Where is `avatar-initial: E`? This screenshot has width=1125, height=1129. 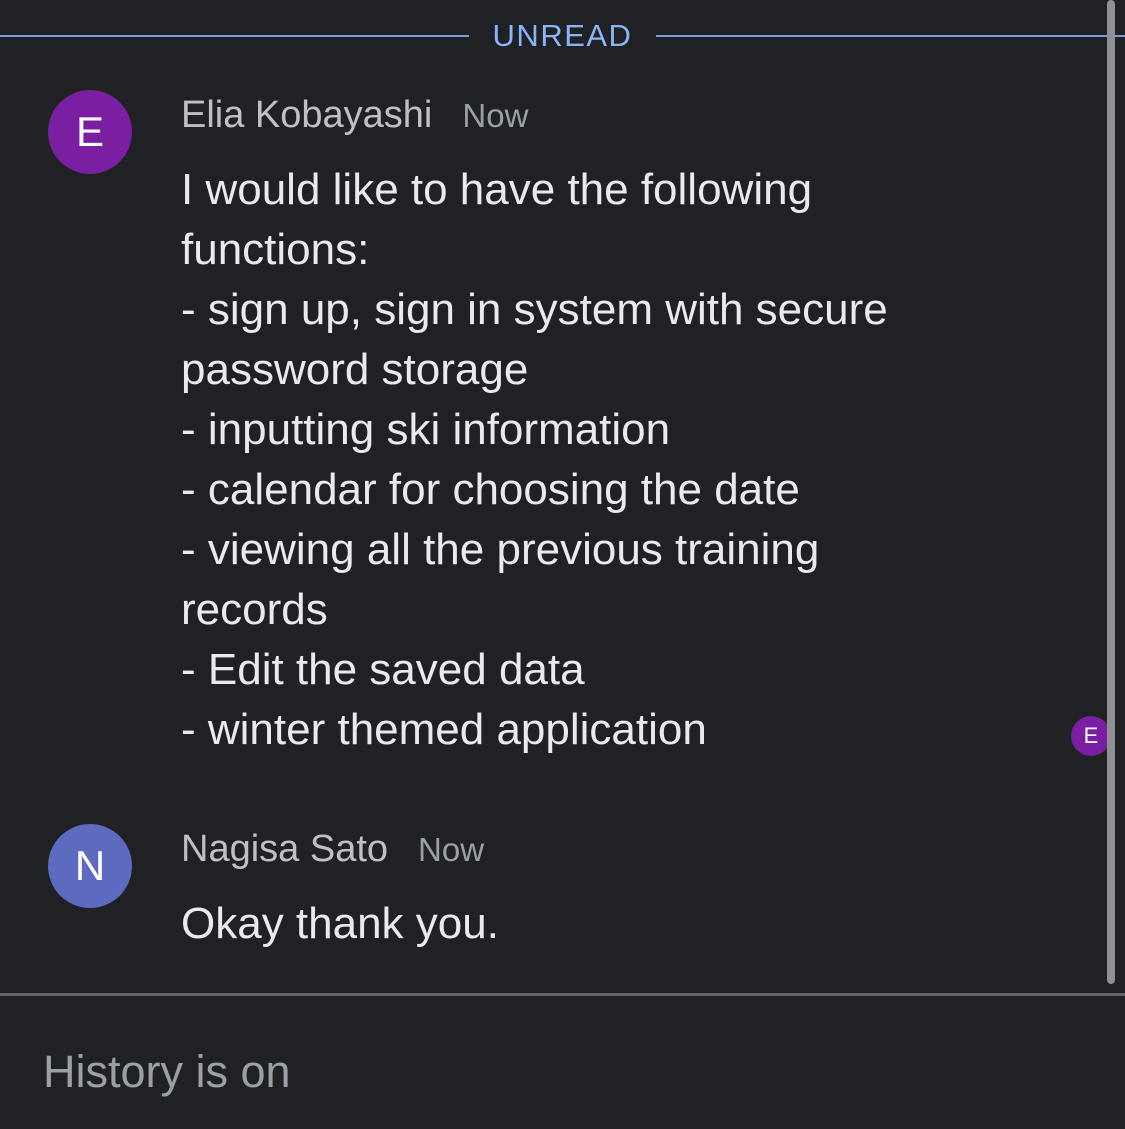 avatar-initial: E is located at coordinates (89, 131).